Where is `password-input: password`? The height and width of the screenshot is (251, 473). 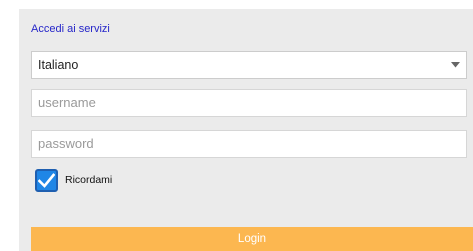
password-input: password is located at coordinates (249, 144).